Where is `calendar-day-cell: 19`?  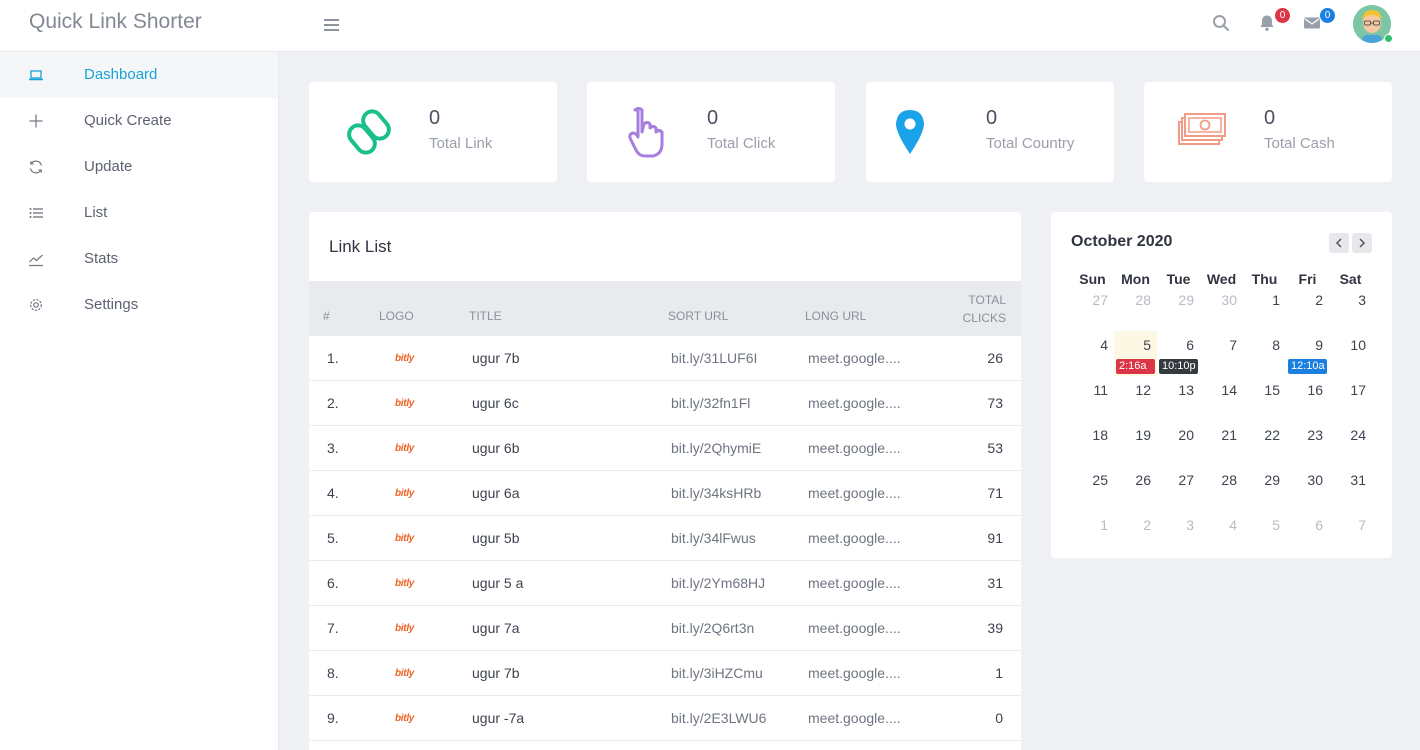
calendar-day-cell: 19 is located at coordinates (1135, 443).